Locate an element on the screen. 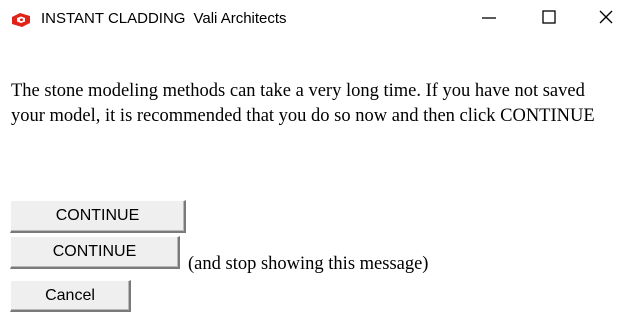 The height and width of the screenshot is (314, 629). stop-showing-label: (and stop showing this message) is located at coordinates (308, 264).